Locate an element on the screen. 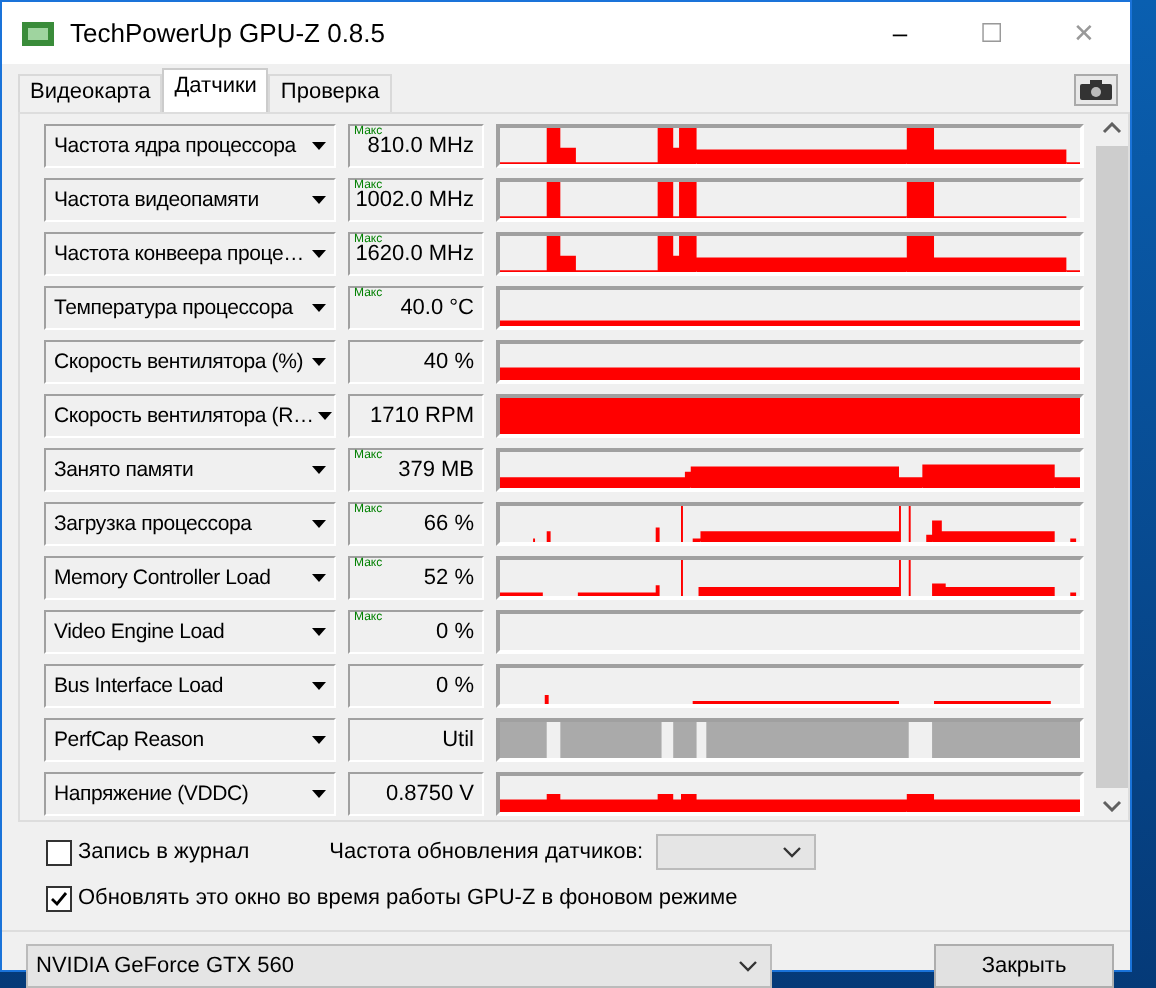 This screenshot has width=1156, height=988. scroll-up-icon is located at coordinates (1111, 128).